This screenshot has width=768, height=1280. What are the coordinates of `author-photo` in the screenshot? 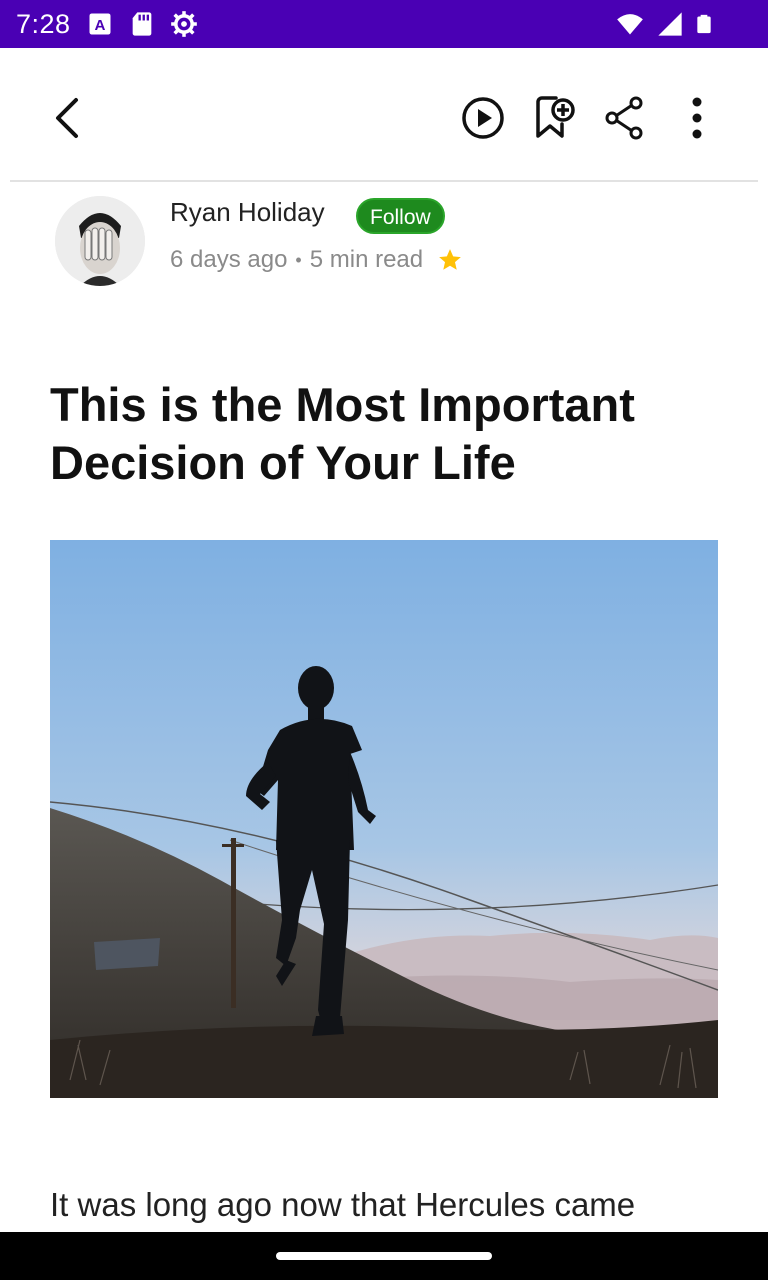 It's located at (100, 241).